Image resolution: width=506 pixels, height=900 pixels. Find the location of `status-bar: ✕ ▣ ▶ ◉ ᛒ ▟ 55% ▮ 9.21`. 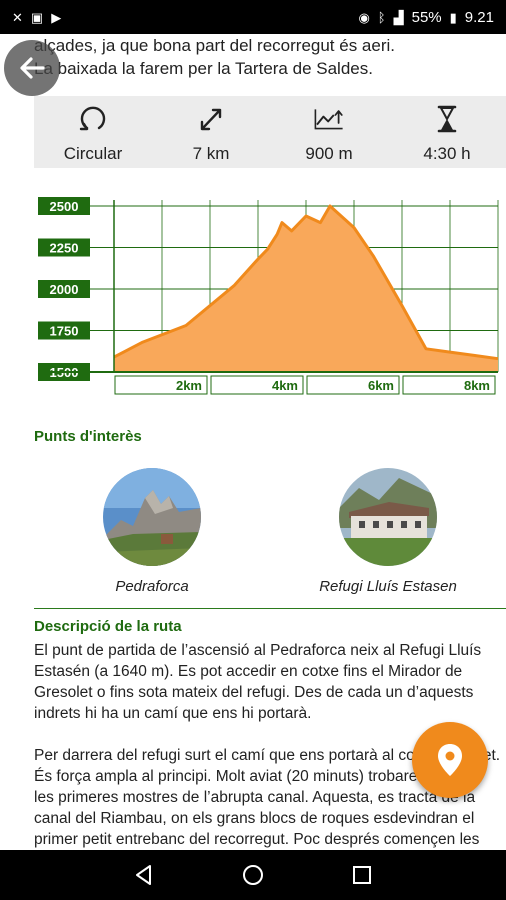

status-bar: ✕ ▣ ▶ ◉ ᛒ ▟ 55% ▮ 9.21 is located at coordinates (253, 17).